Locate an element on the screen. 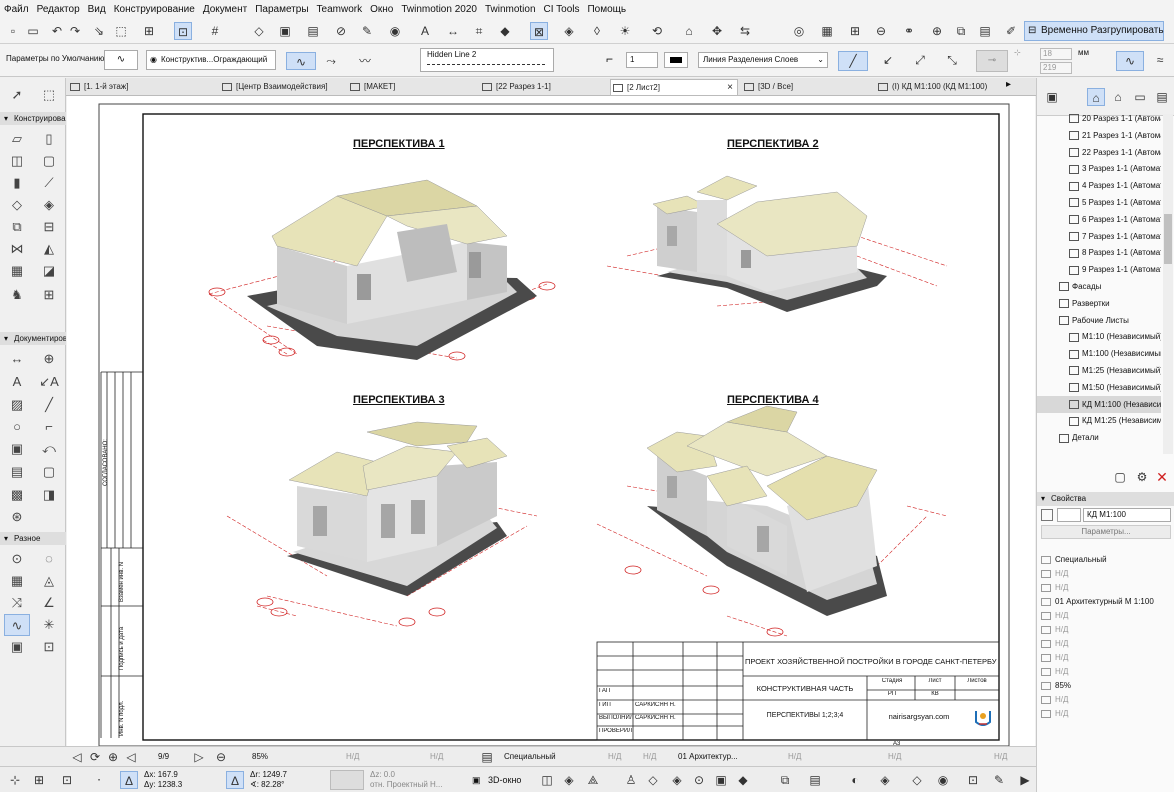  project-map-icon: ⌂ is located at coordinates (1096, 97).